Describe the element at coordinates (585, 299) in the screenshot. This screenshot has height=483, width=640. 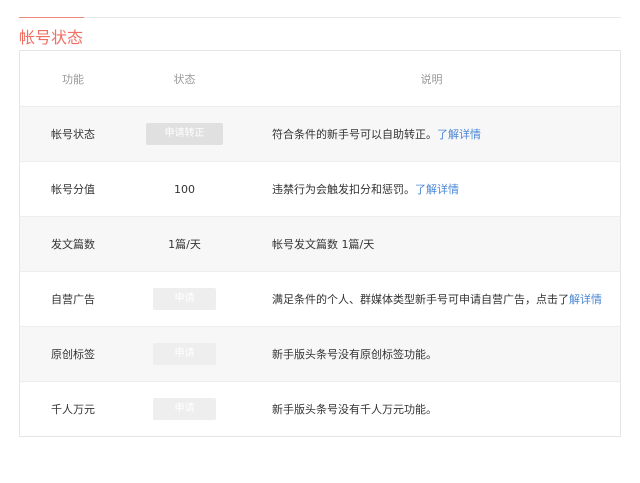
I see `learn-more-link: 解详情` at that location.